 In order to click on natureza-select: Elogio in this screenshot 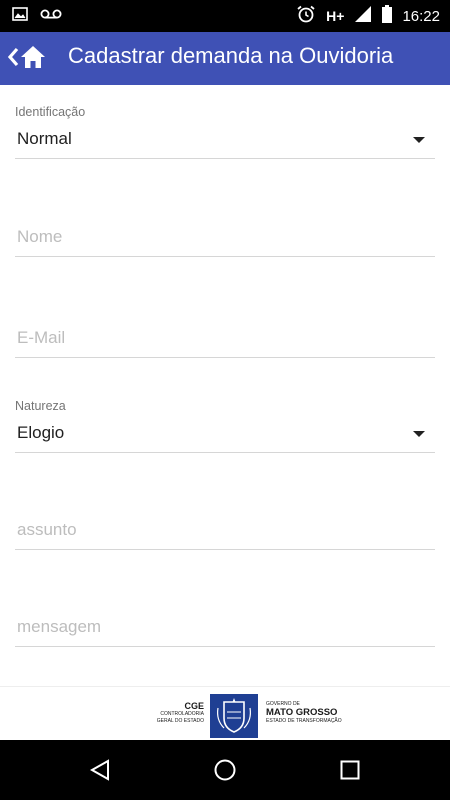, I will do `click(225, 433)`.